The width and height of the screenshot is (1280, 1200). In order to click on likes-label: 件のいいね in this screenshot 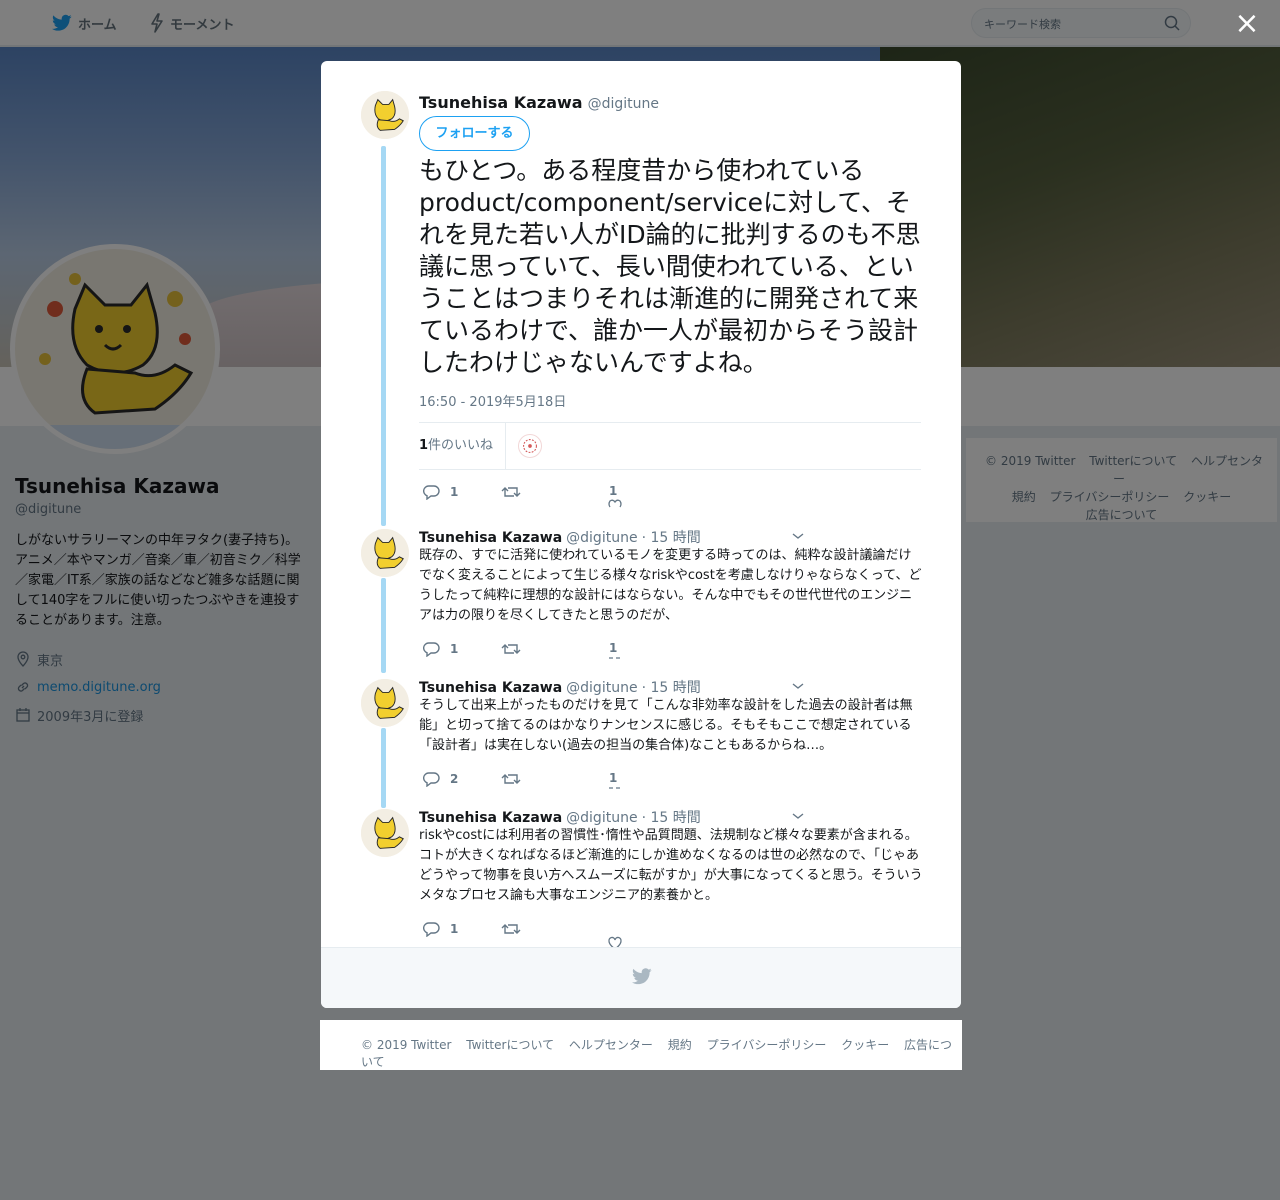, I will do `click(461, 445)`.